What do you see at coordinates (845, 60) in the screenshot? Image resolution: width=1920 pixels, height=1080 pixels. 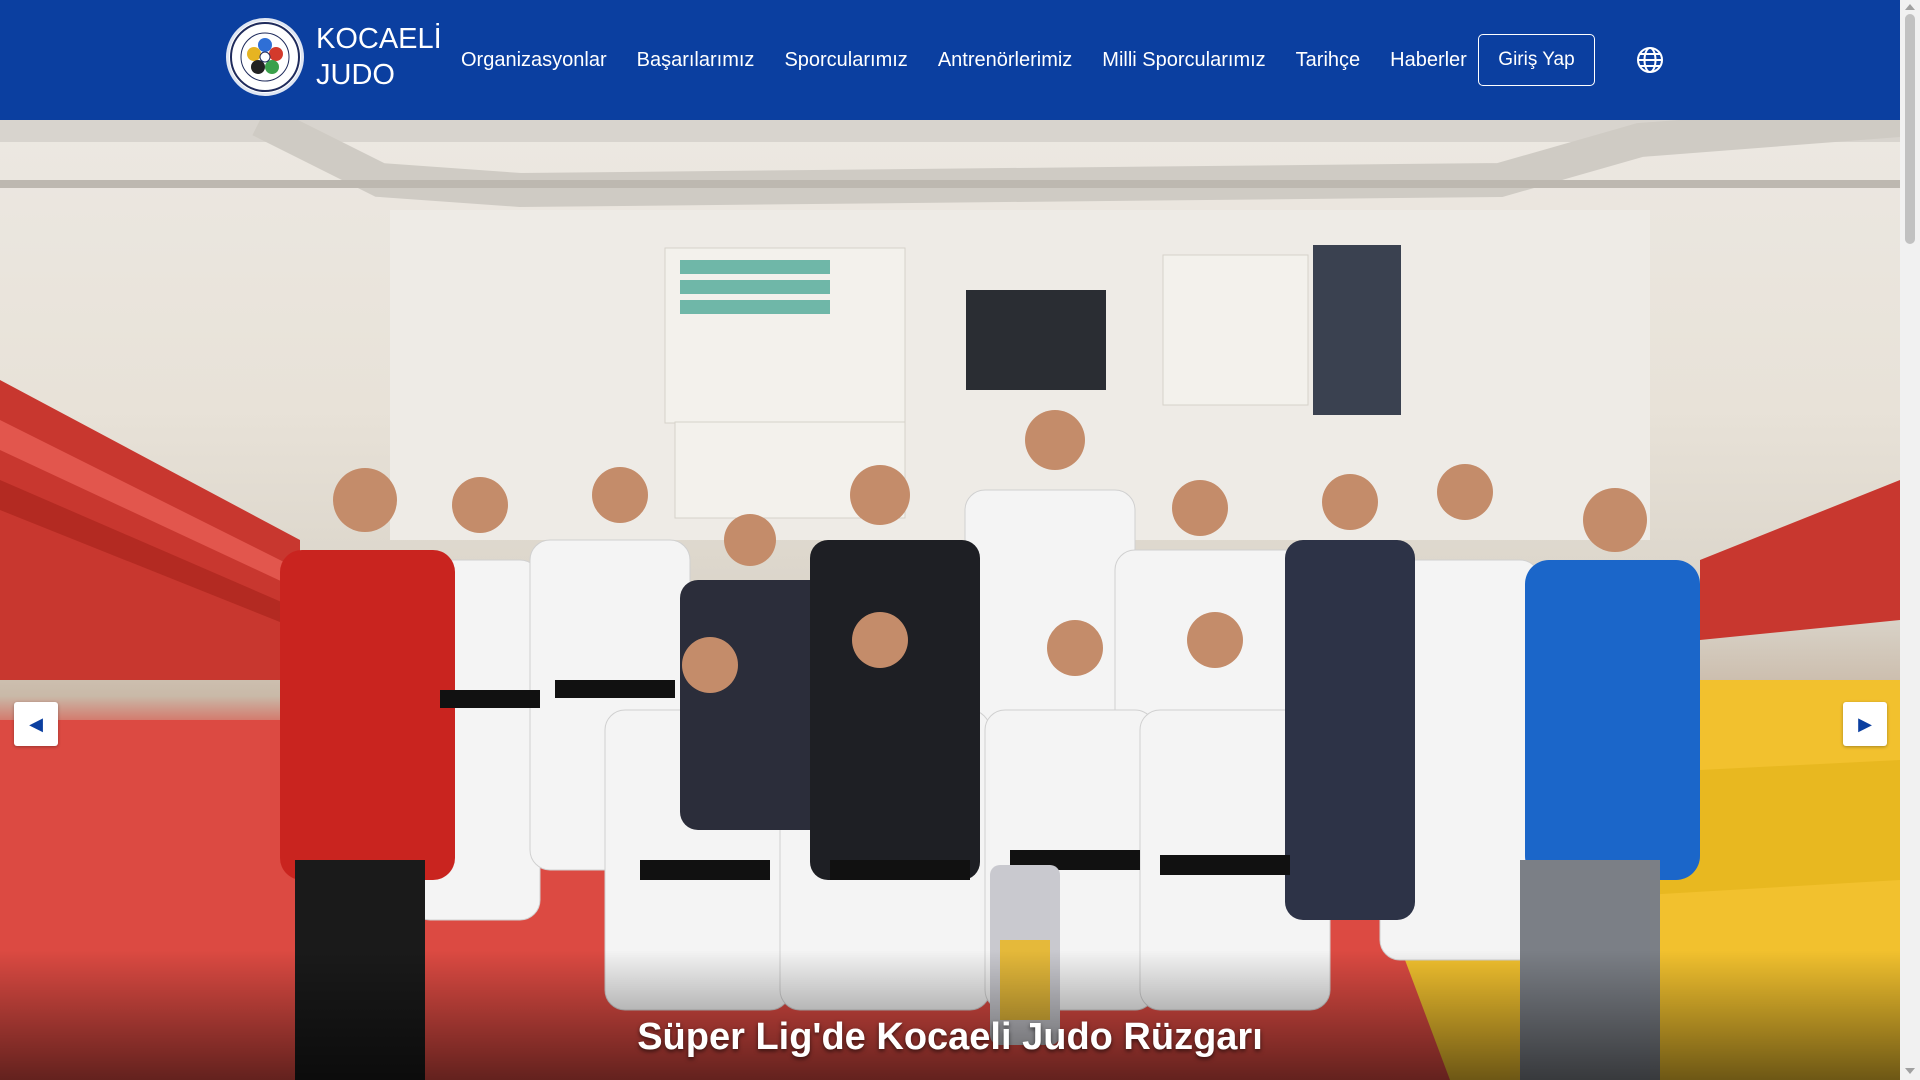 I see `nav-sporcularimiz: Sporcularımız` at bounding box center [845, 60].